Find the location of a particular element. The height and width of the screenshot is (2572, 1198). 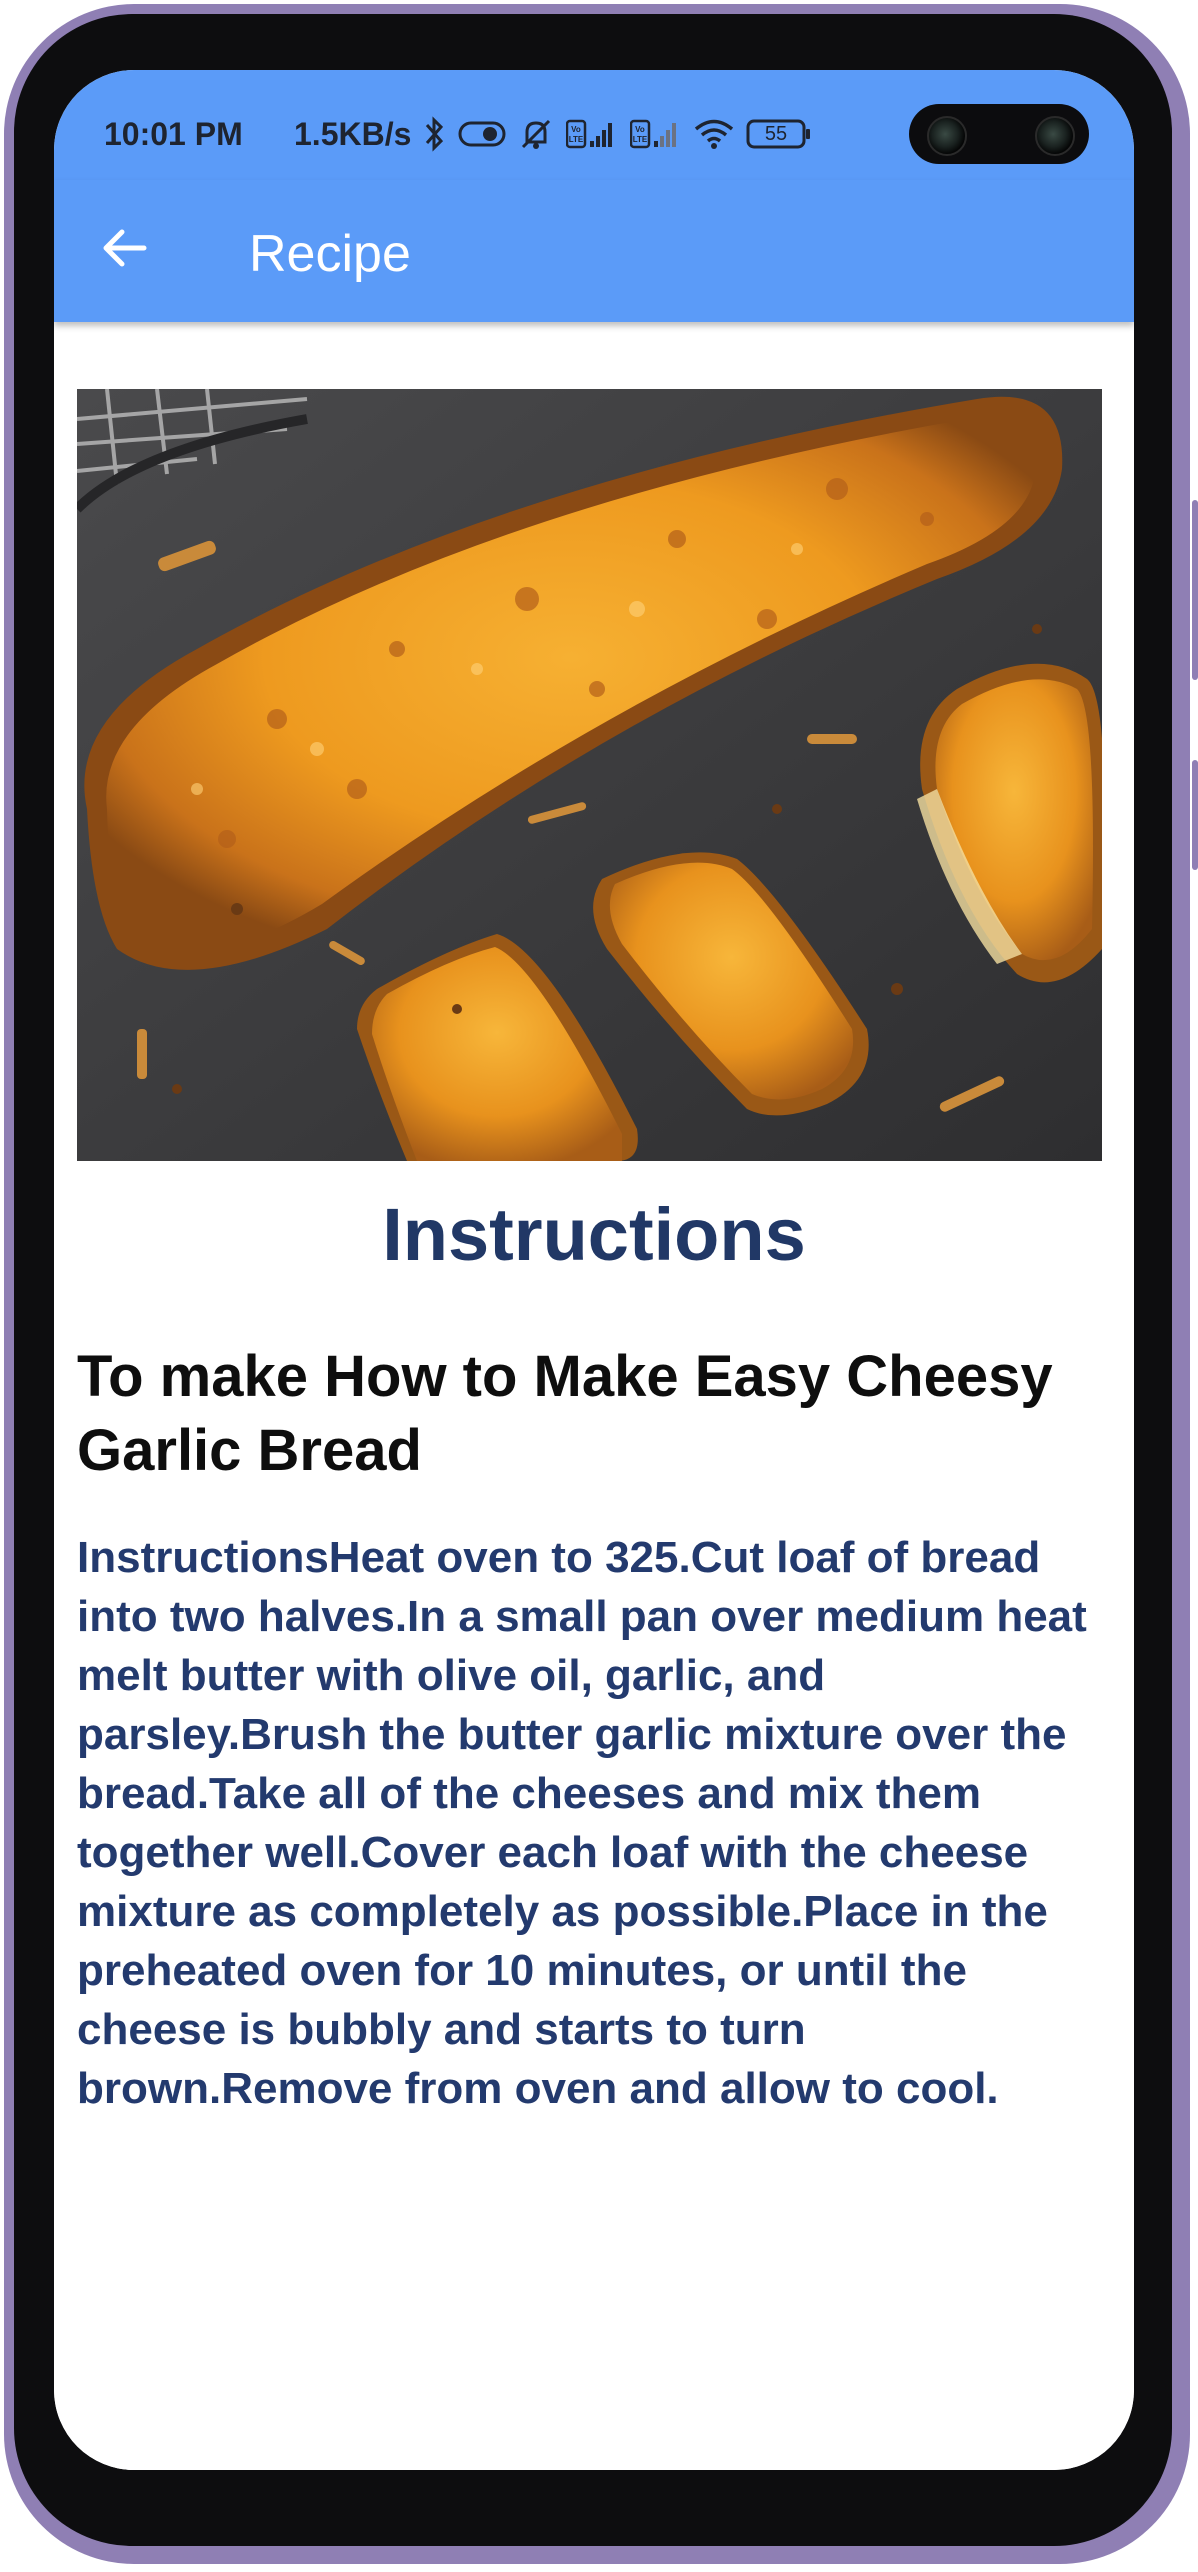

status-bar: 10:01 PM 1.5KB/s Vo LTE Vo LTE 55 is located at coordinates (594, 125).